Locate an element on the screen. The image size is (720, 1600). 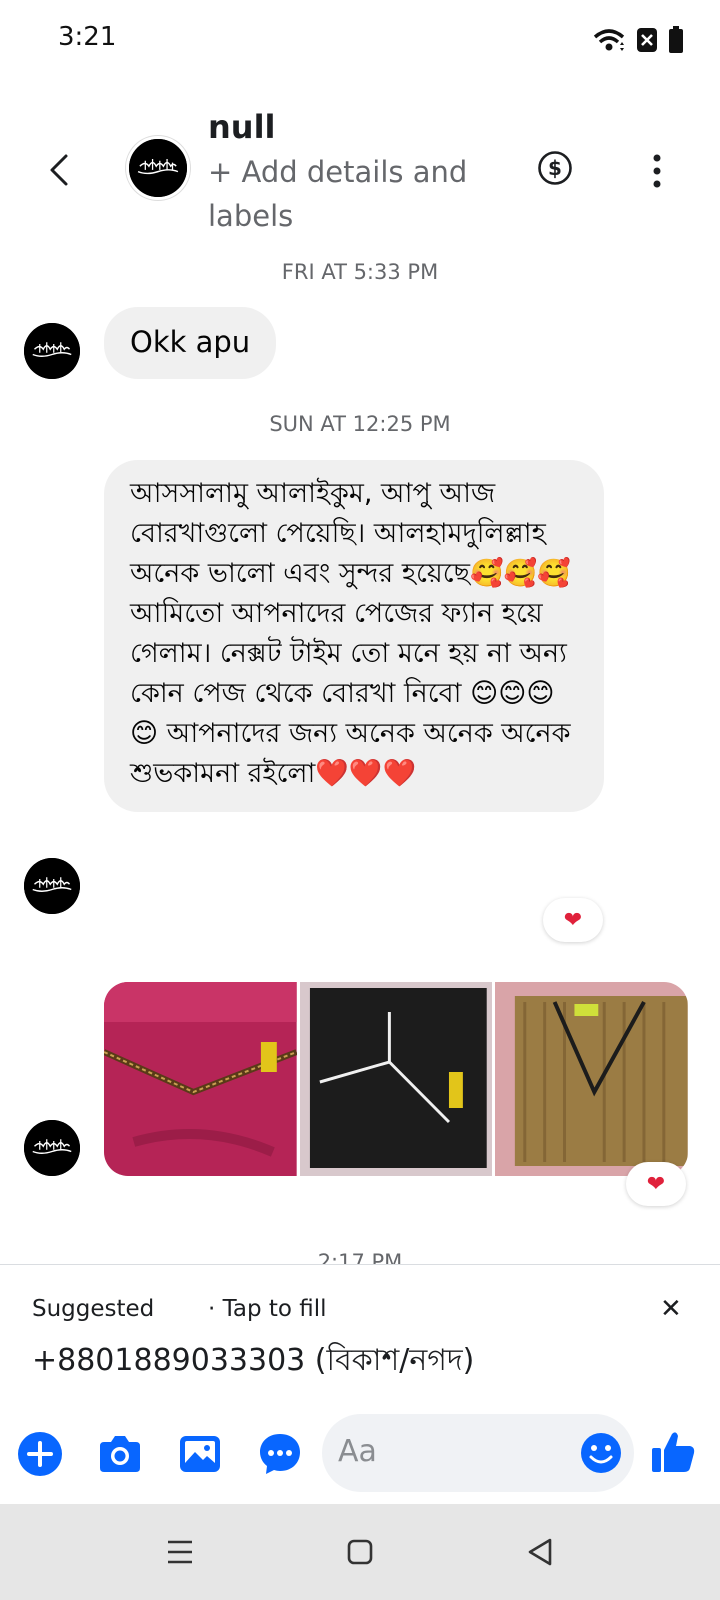
battery-icon is located at coordinates (676, 39).